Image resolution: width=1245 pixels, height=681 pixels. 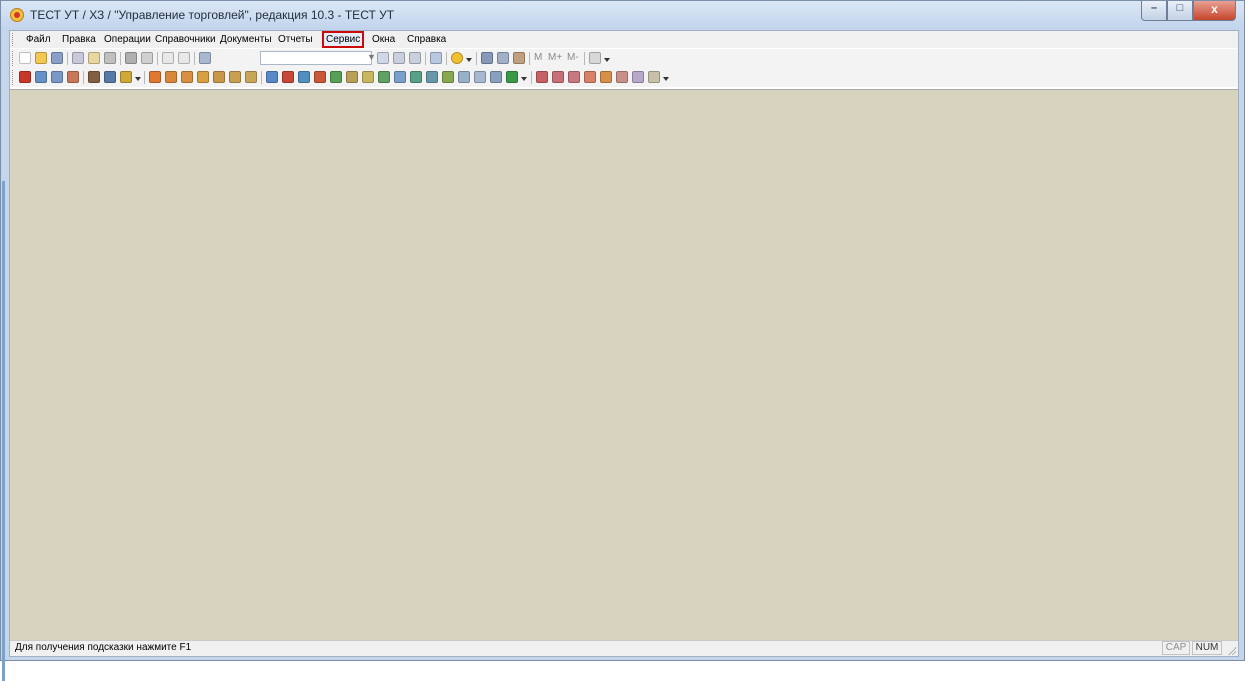 What do you see at coordinates (352, 77) in the screenshot?
I see `advance-report-icon` at bounding box center [352, 77].